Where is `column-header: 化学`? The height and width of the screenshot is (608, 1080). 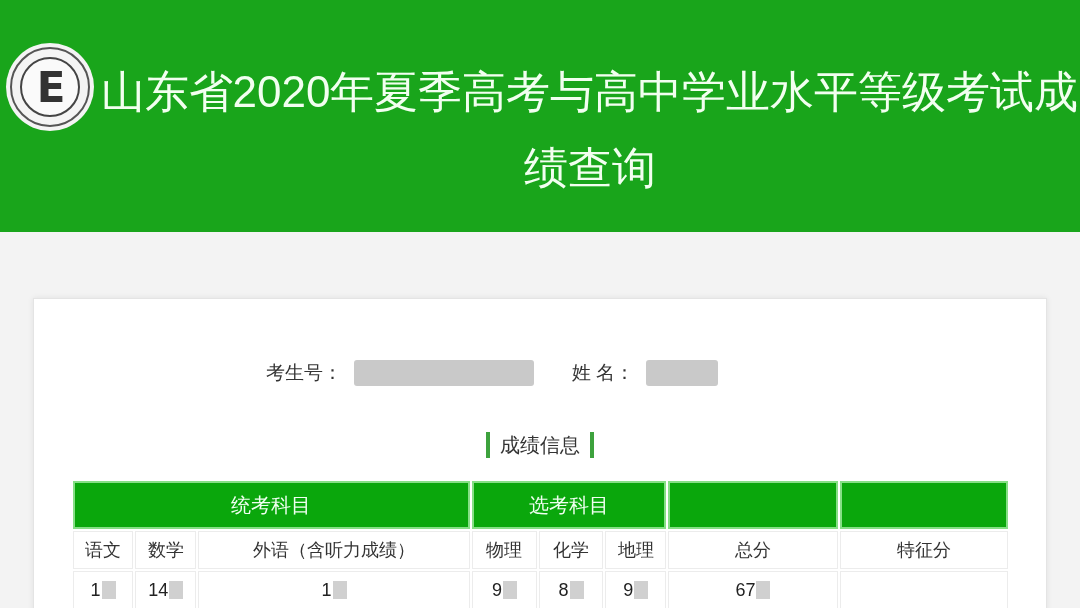 column-header: 化学 is located at coordinates (571, 550).